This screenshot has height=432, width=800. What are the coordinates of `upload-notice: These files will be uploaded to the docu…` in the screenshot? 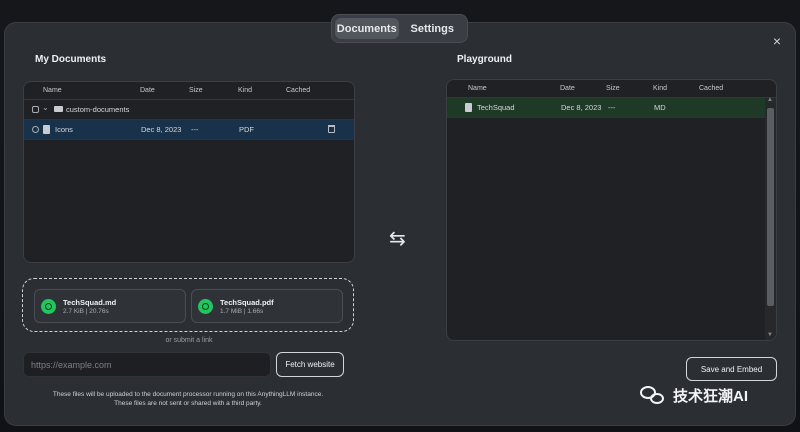 It's located at (188, 399).